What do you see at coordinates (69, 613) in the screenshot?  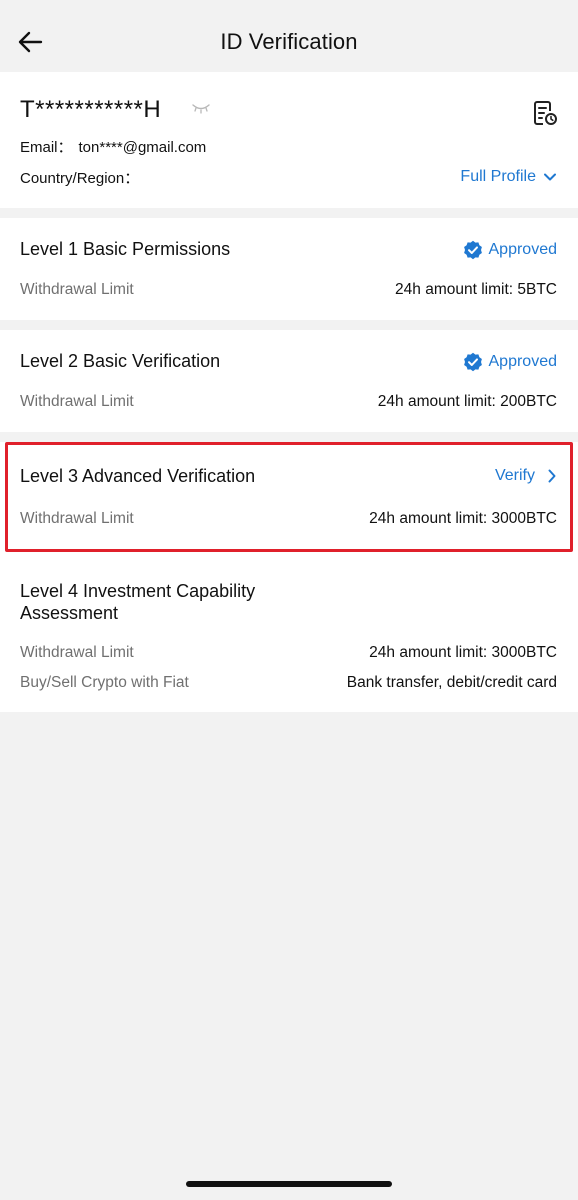 I see `level-4-title-line2: Assessment` at bounding box center [69, 613].